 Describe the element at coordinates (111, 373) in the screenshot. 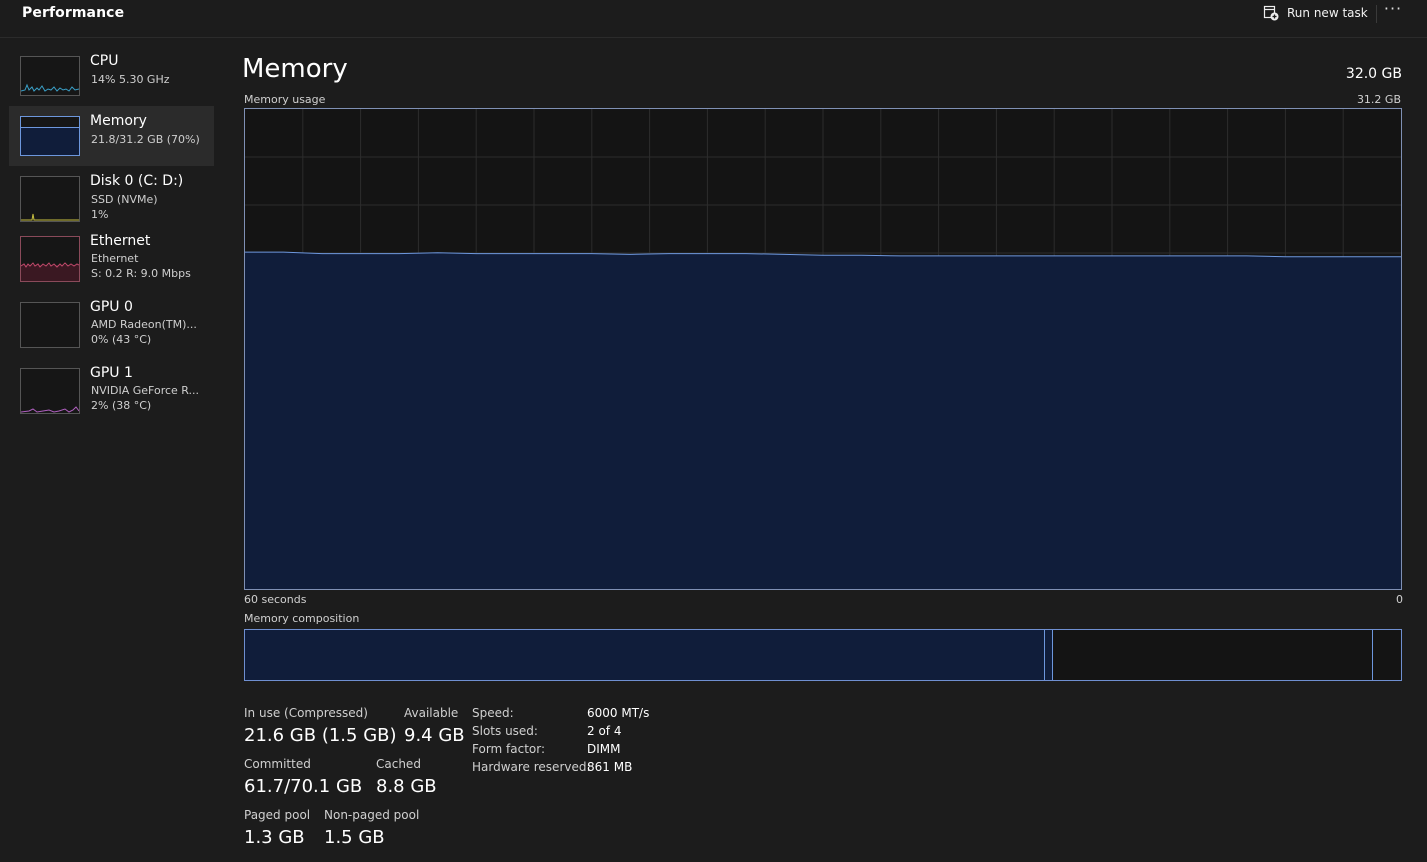

I see `sidebar-item-label: GPU 1` at that location.